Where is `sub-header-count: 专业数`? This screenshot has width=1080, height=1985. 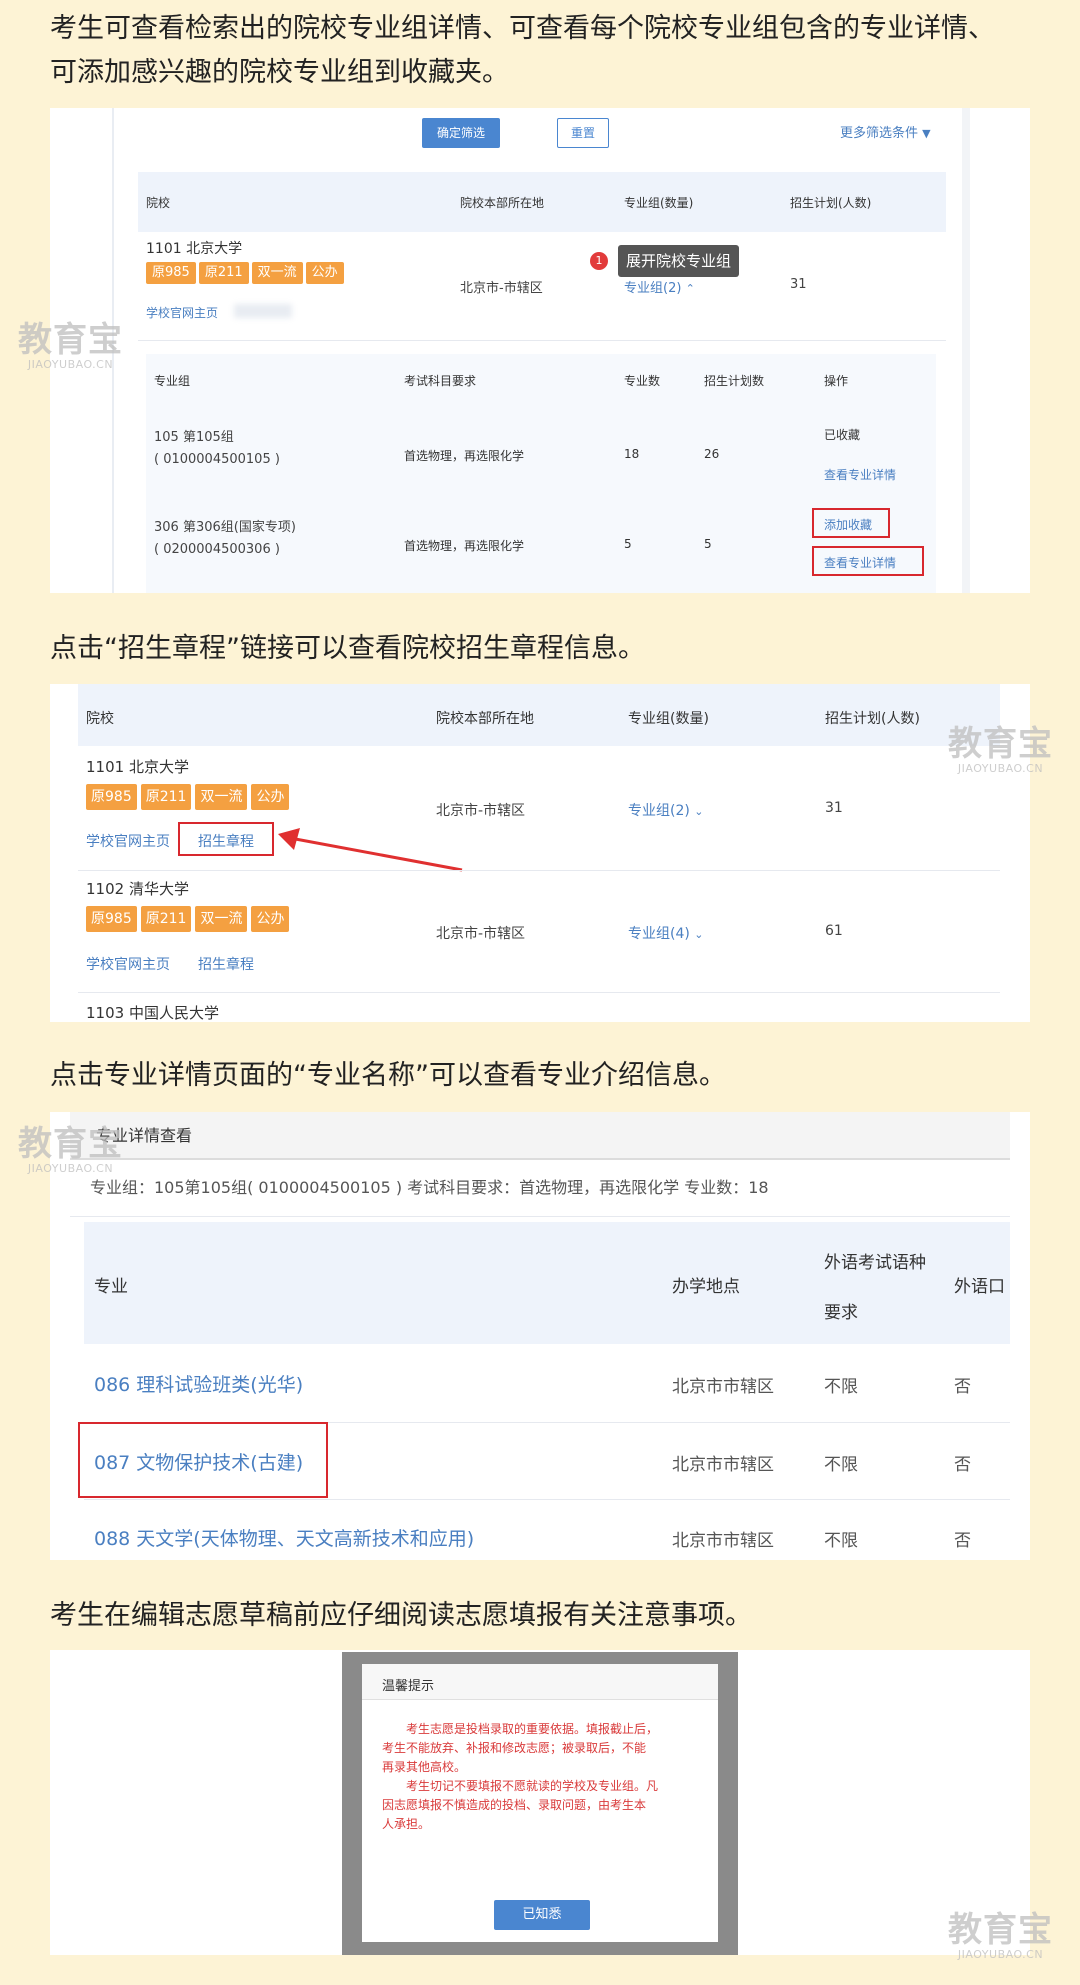 sub-header-count: 专业数 is located at coordinates (642, 381).